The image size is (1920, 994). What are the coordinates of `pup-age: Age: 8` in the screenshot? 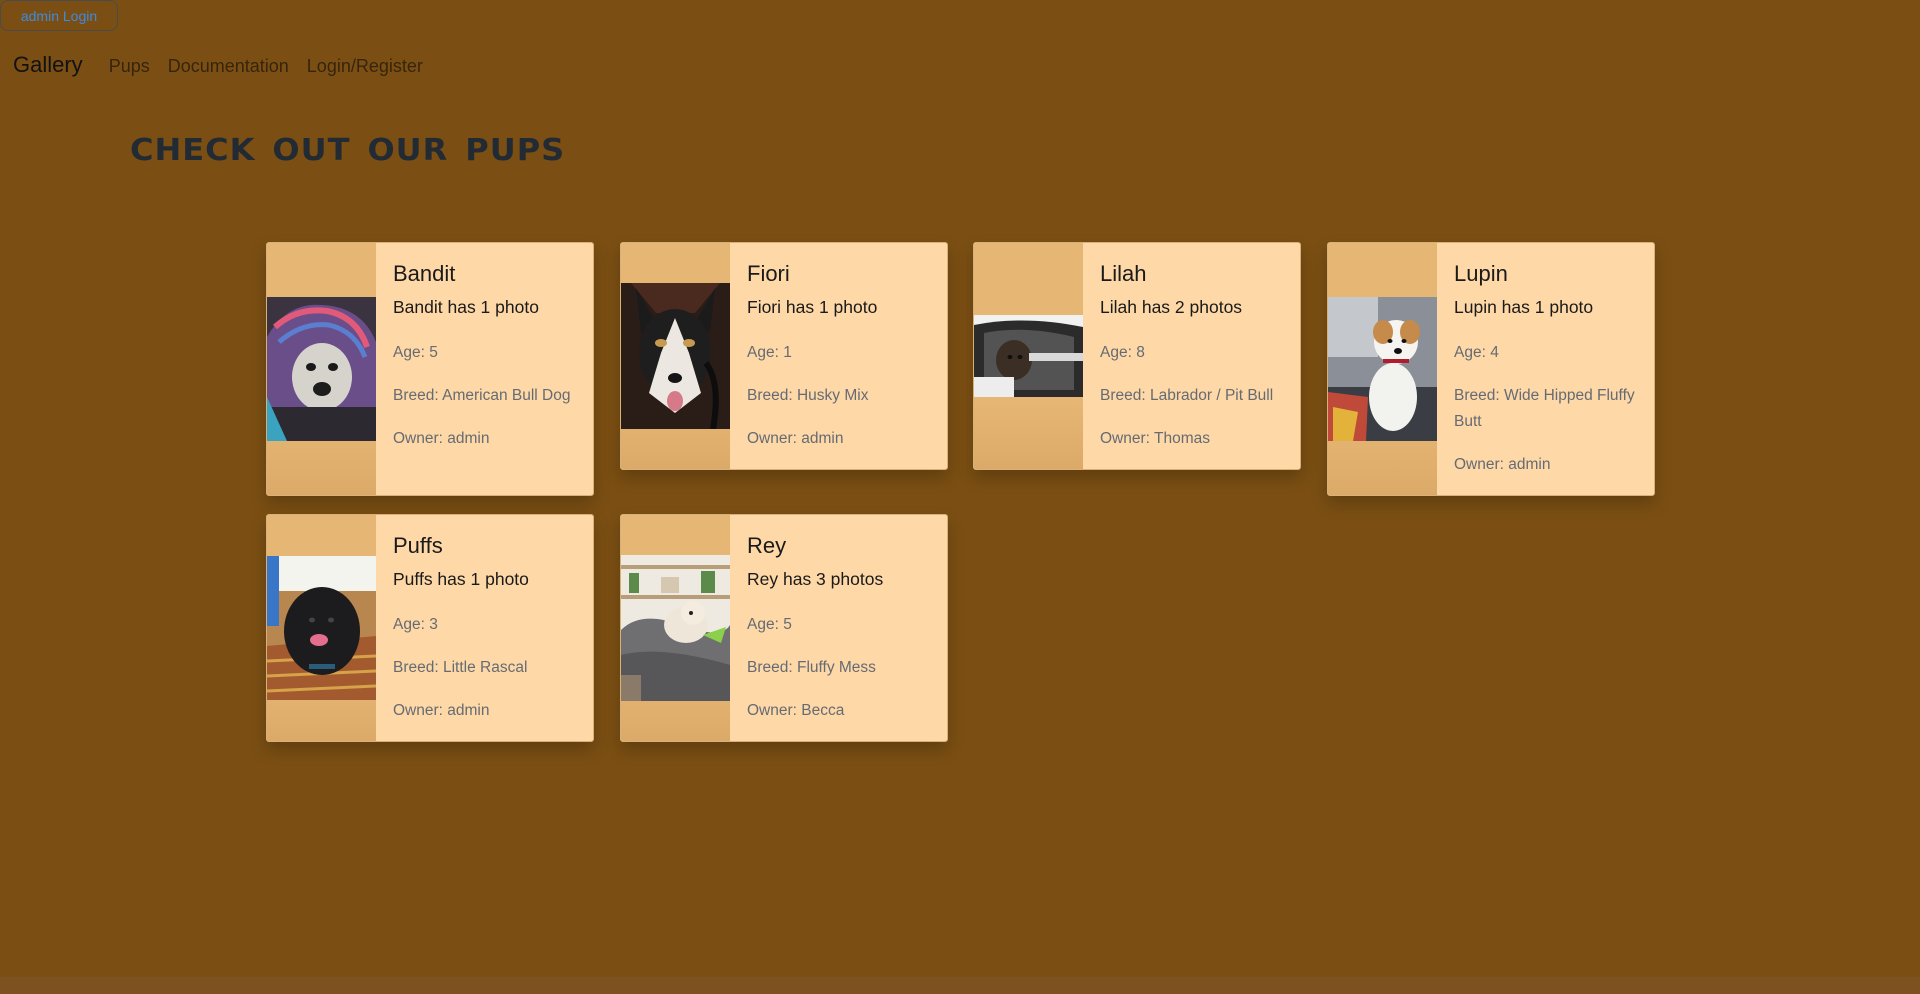 It's located at (1122, 352).